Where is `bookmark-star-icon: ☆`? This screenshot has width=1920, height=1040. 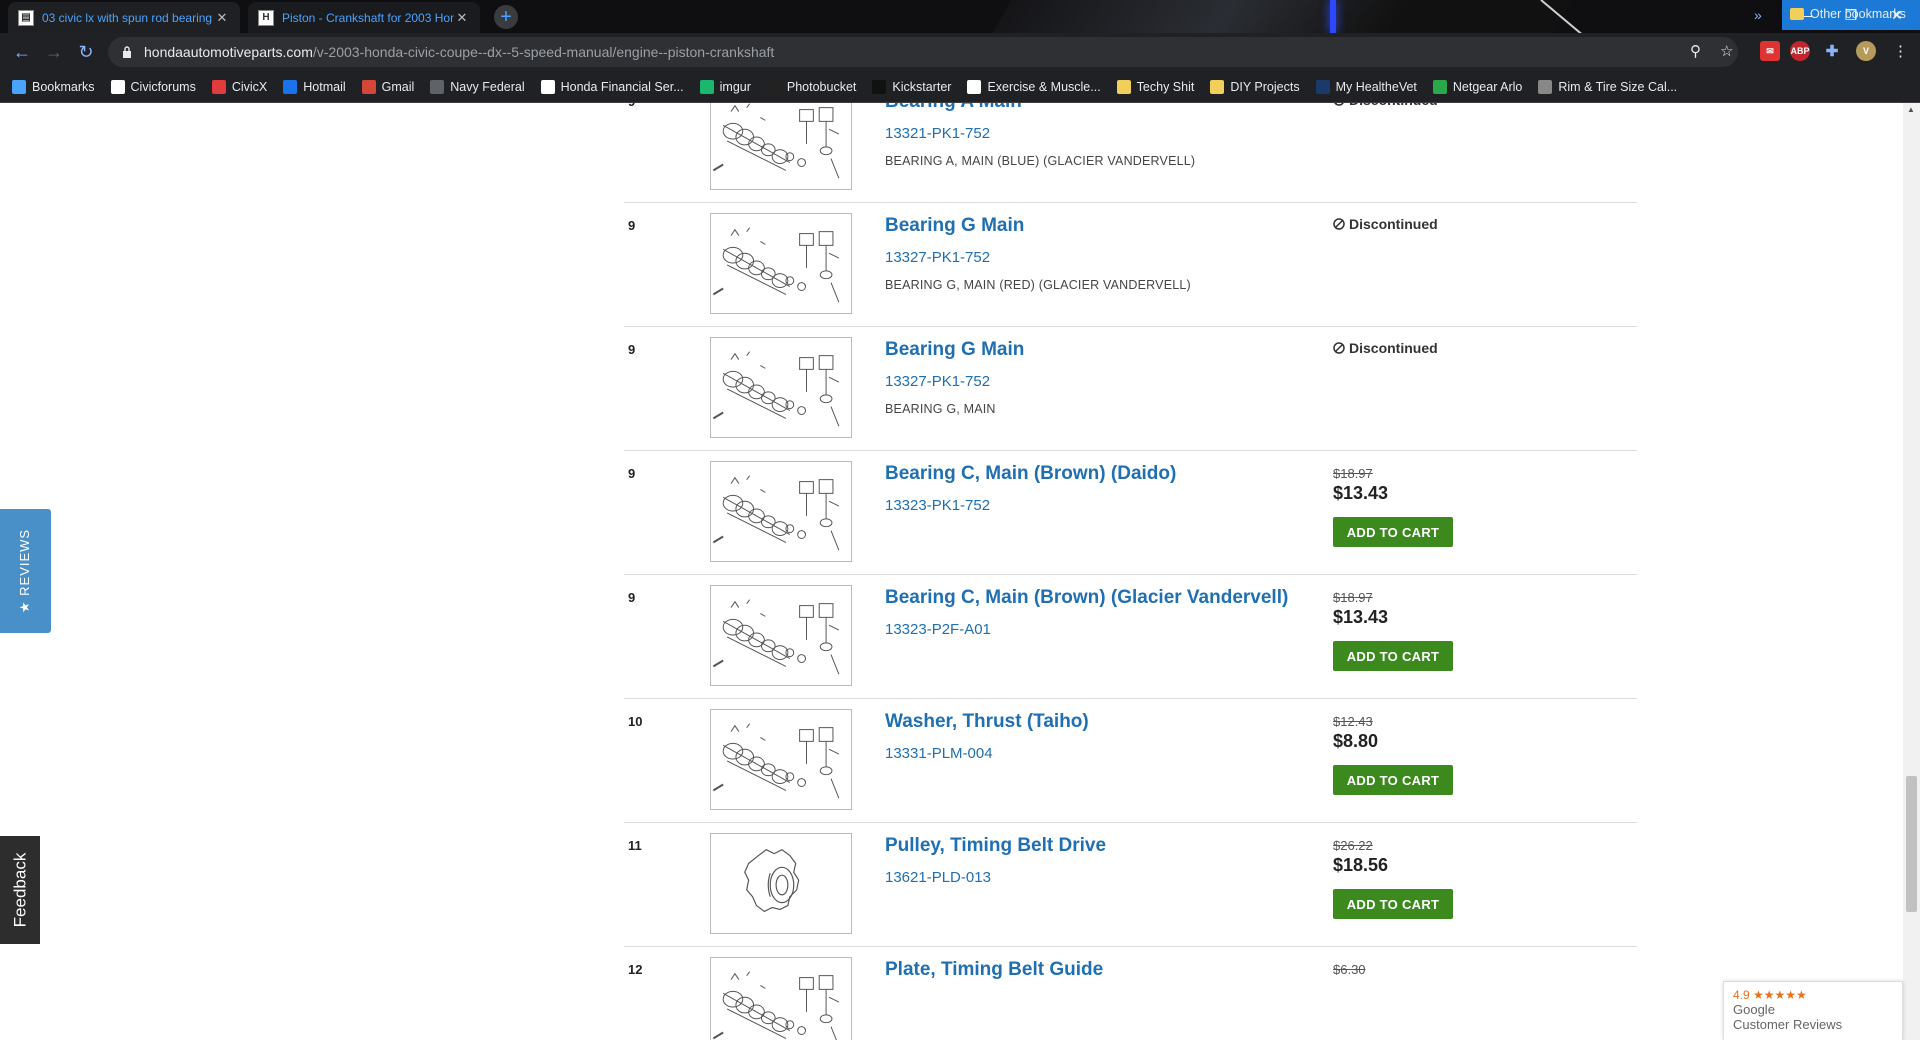 bookmark-star-icon: ☆ is located at coordinates (1726, 51).